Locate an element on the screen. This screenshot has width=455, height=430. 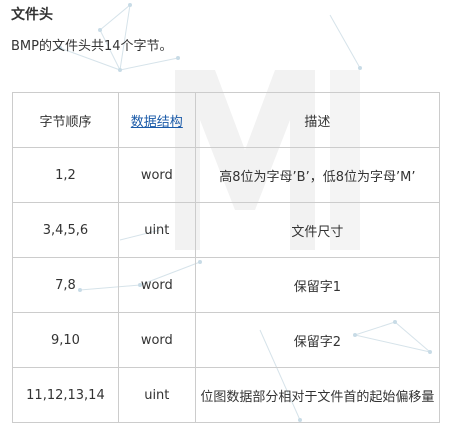
data-structure-link: 数据结构 is located at coordinates (157, 122).